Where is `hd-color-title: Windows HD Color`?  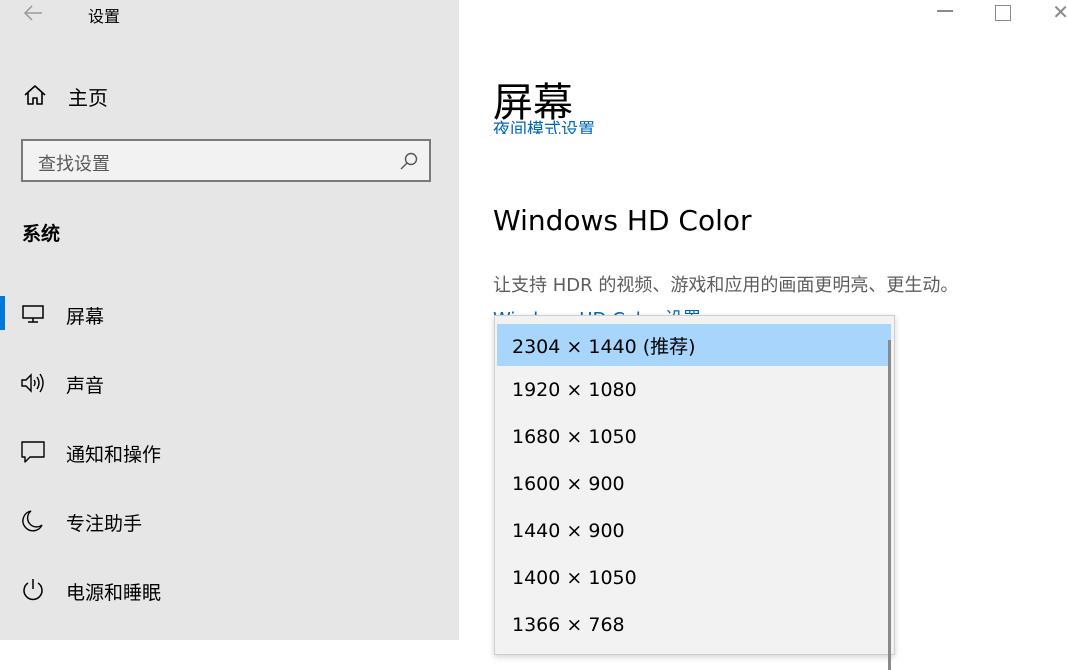 hd-color-title: Windows HD Color is located at coordinates (622, 220).